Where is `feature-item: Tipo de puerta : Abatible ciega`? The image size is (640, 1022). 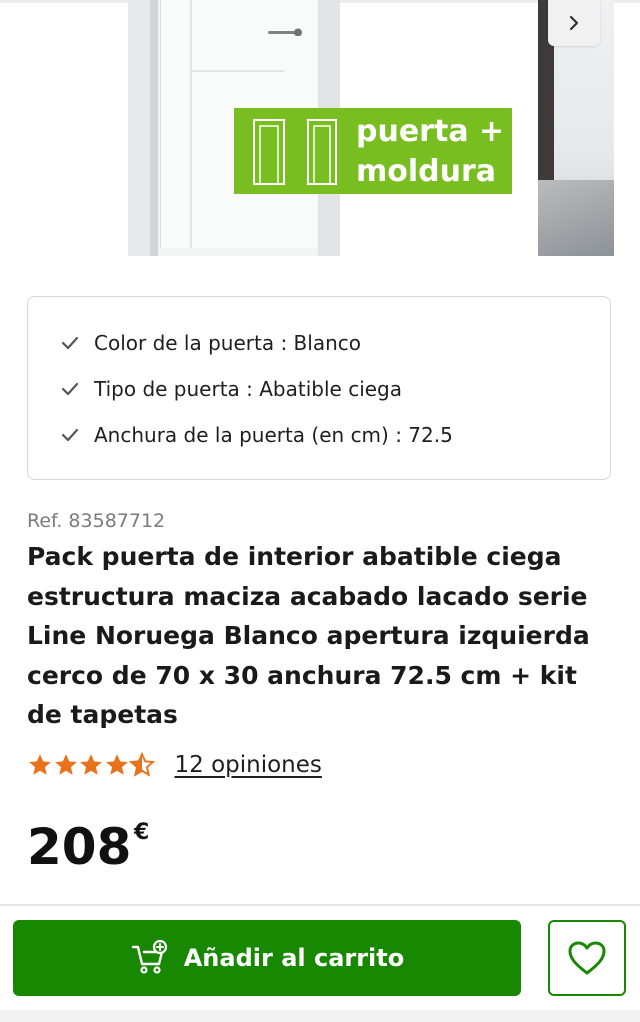 feature-item: Tipo de puerta : Abatible ciega is located at coordinates (230, 389).